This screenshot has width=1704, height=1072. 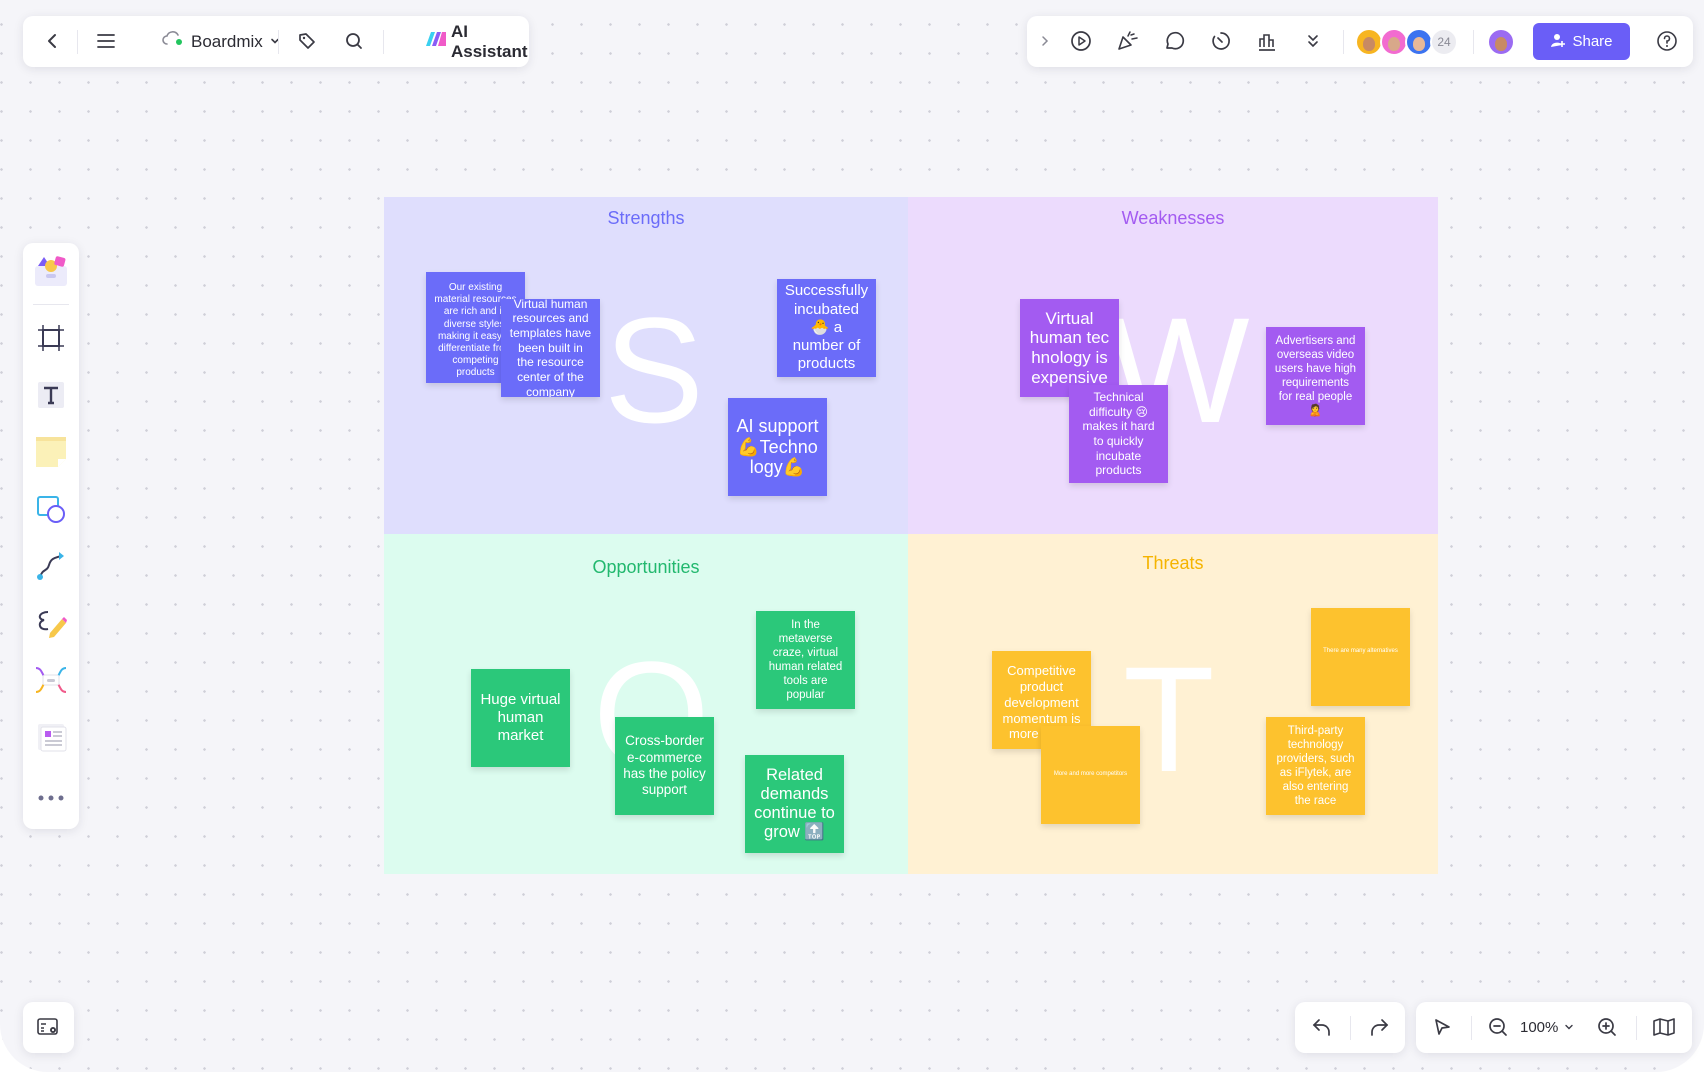 I want to click on expand-icon, so click(x=1045, y=41).